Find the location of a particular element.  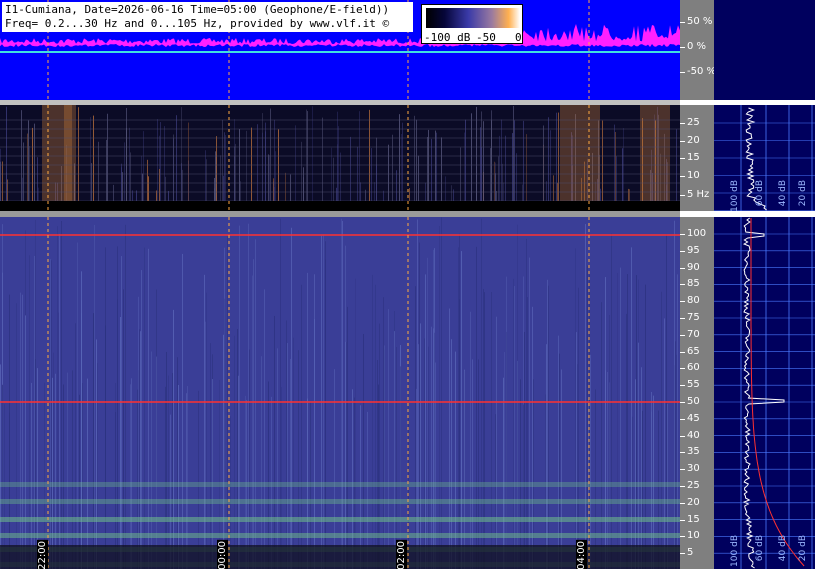

profile-high-db-label: 100 dB is located at coordinates (735, 551).